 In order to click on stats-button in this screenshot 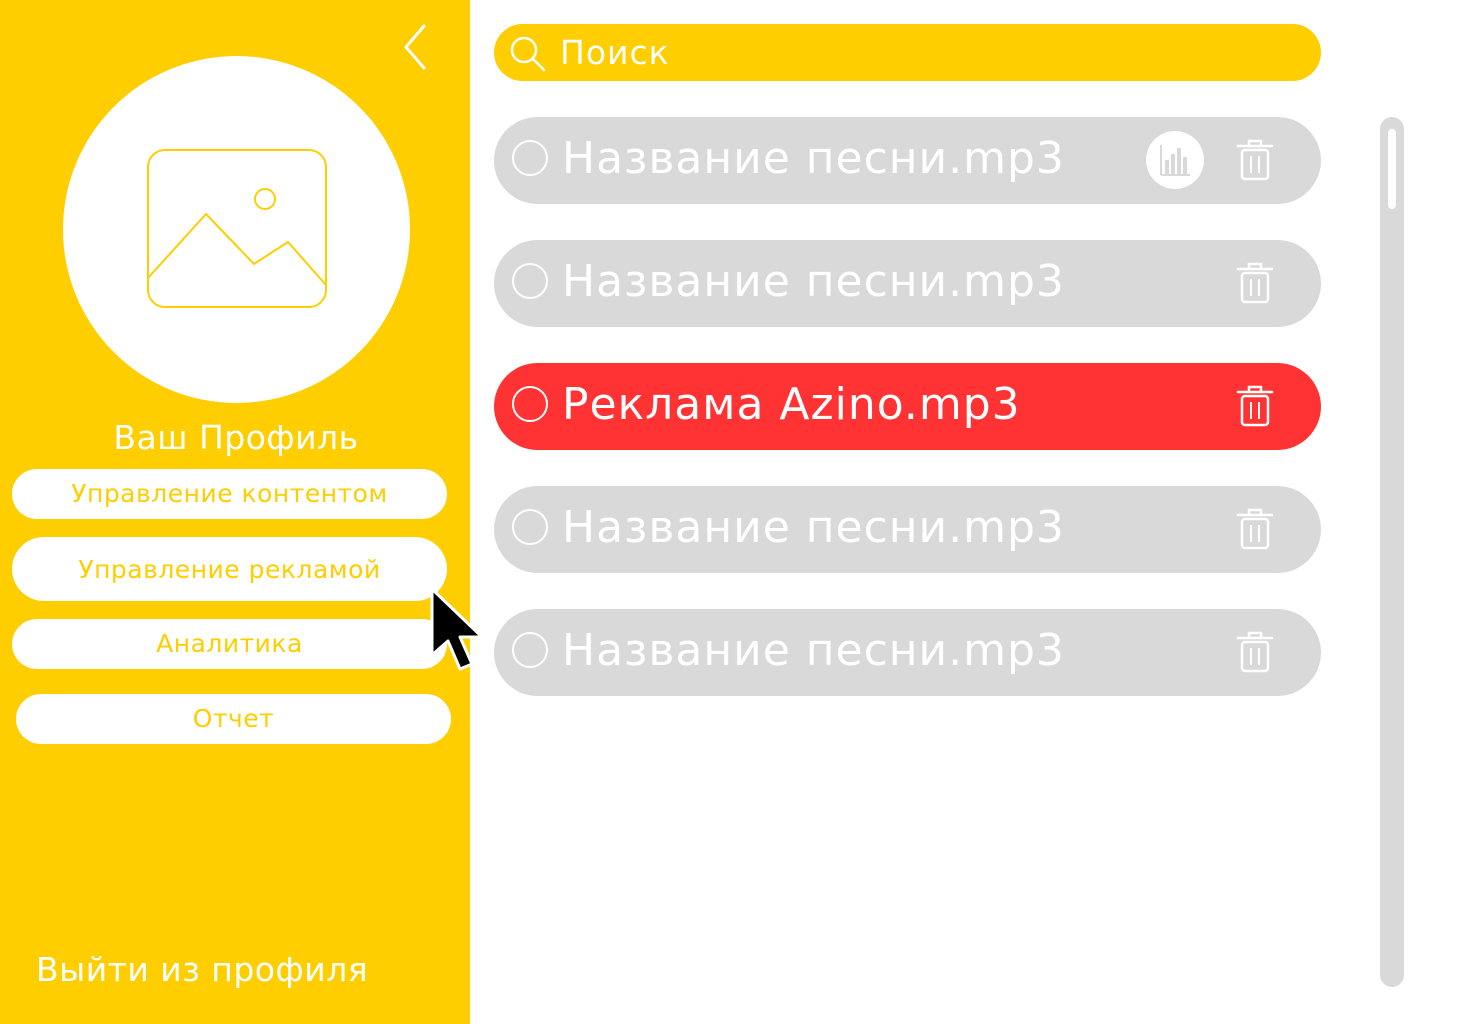, I will do `click(1175, 160)`.